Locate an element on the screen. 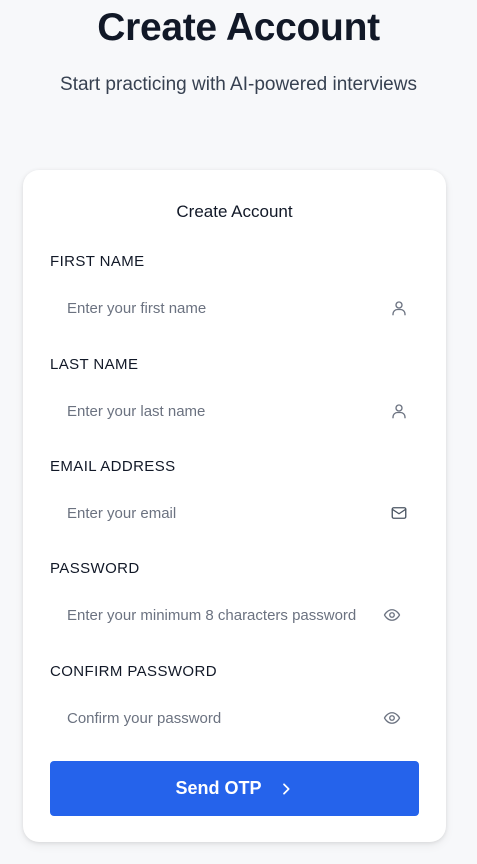  confirm-password-input-wrap is located at coordinates (234, 718).